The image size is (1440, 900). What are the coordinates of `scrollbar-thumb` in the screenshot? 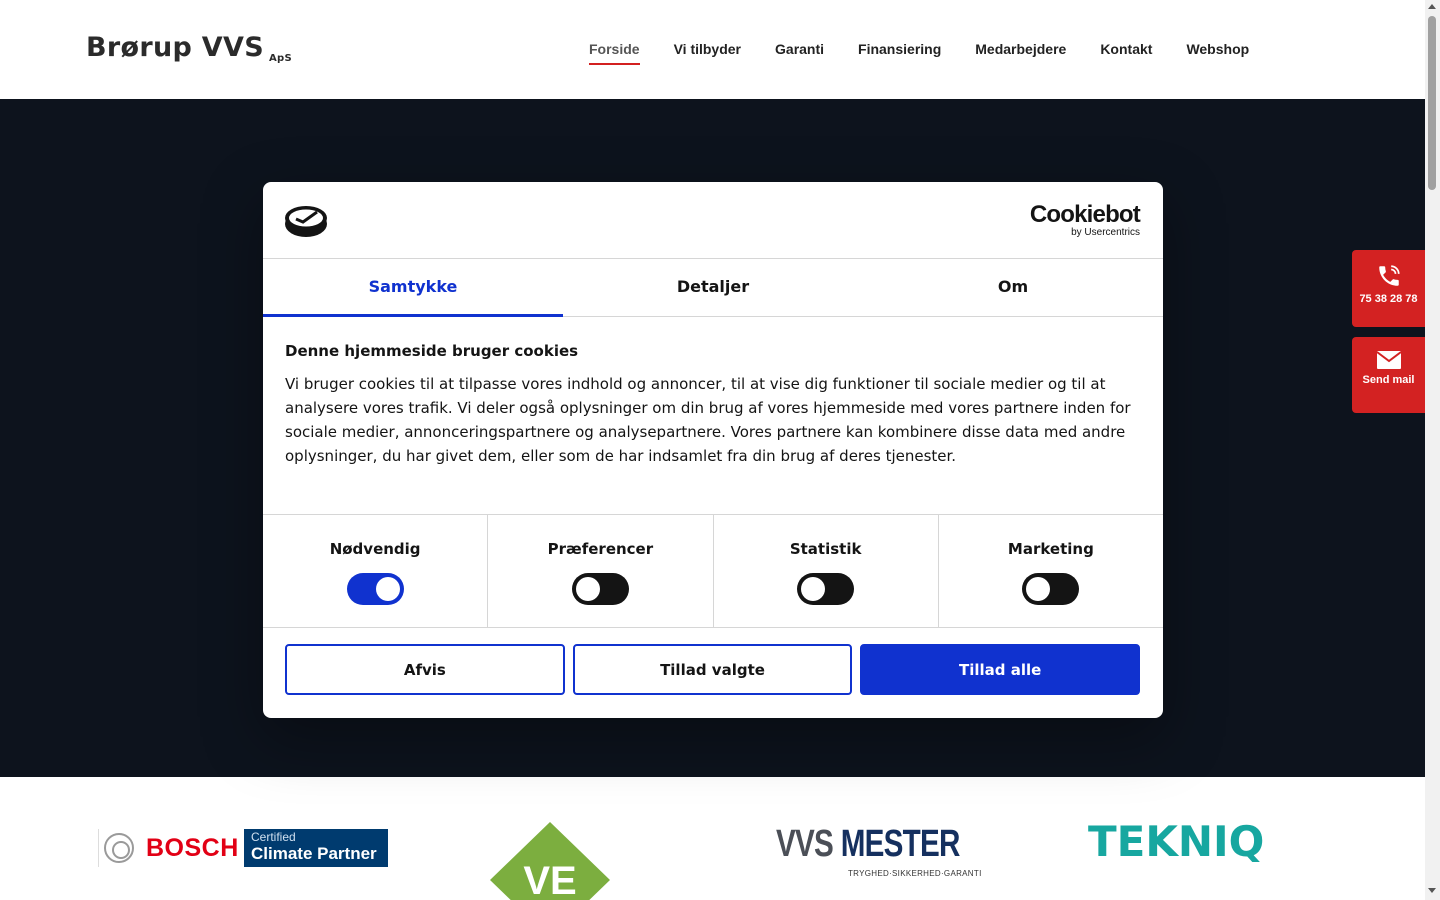 It's located at (1432, 103).